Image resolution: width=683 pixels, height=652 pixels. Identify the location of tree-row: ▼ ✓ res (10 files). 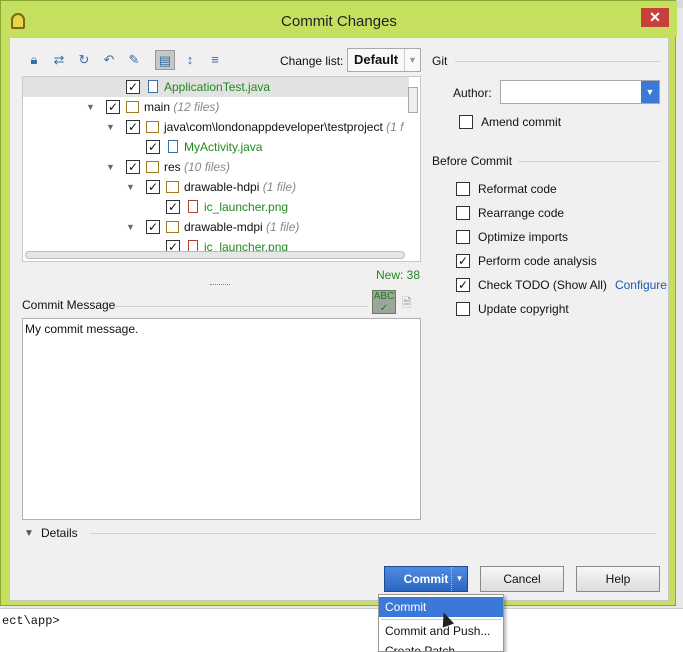
(216, 167).